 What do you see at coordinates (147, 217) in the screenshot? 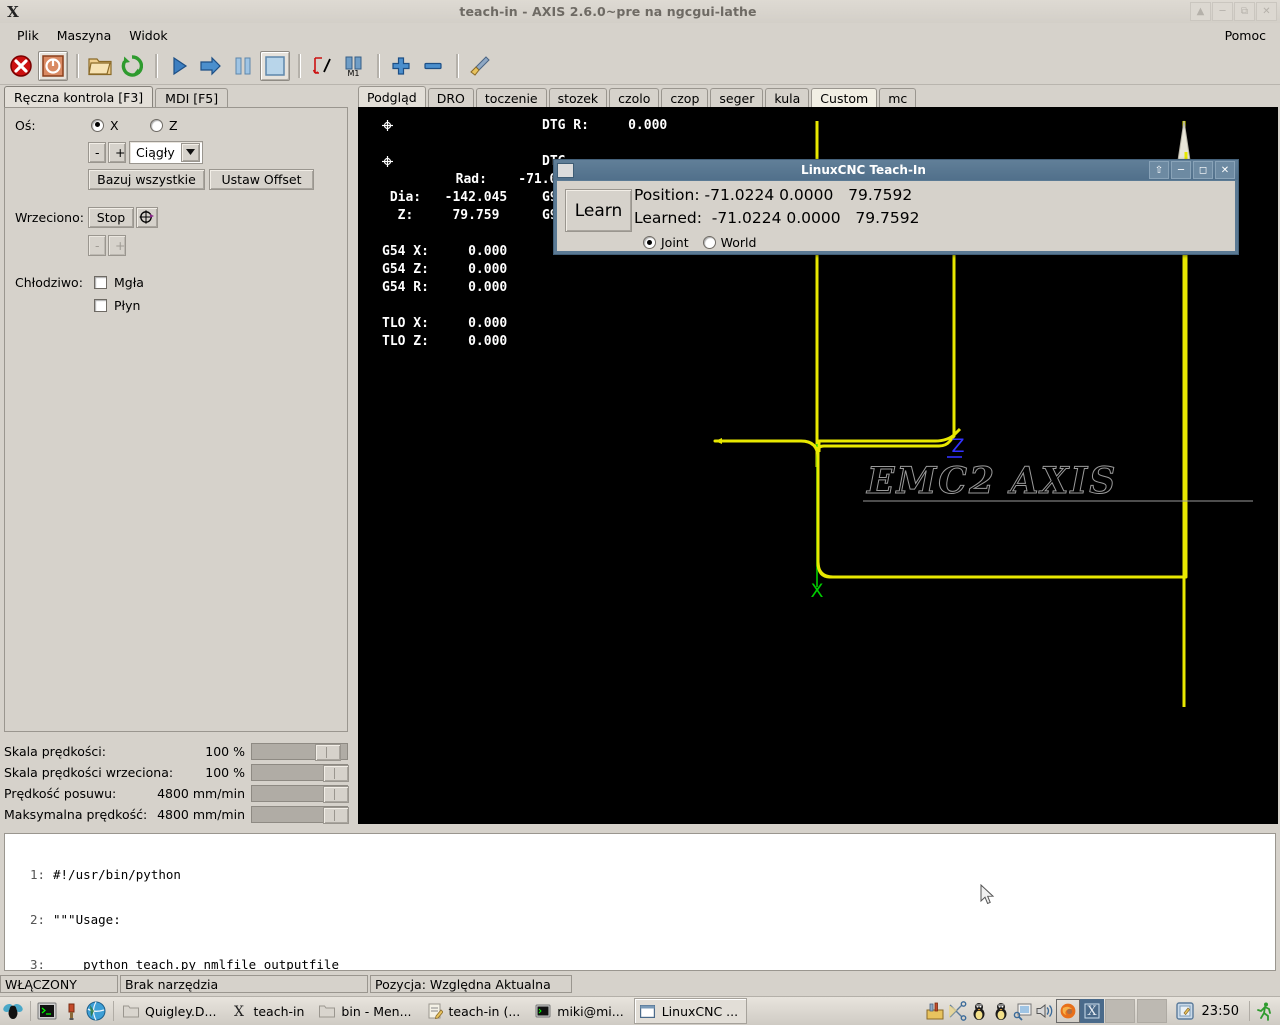
I see `spindle-direction-icon` at bounding box center [147, 217].